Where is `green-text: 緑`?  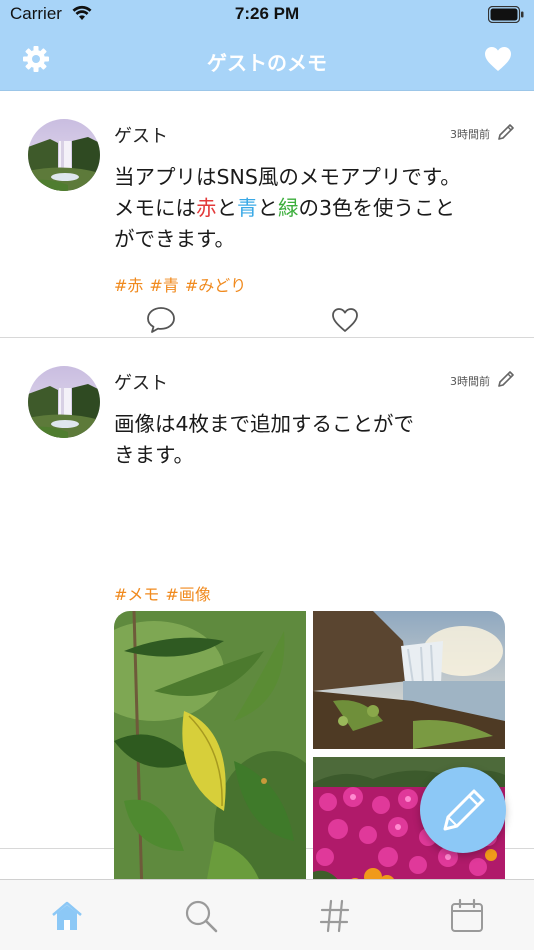
green-text: 緑 is located at coordinates (288, 208).